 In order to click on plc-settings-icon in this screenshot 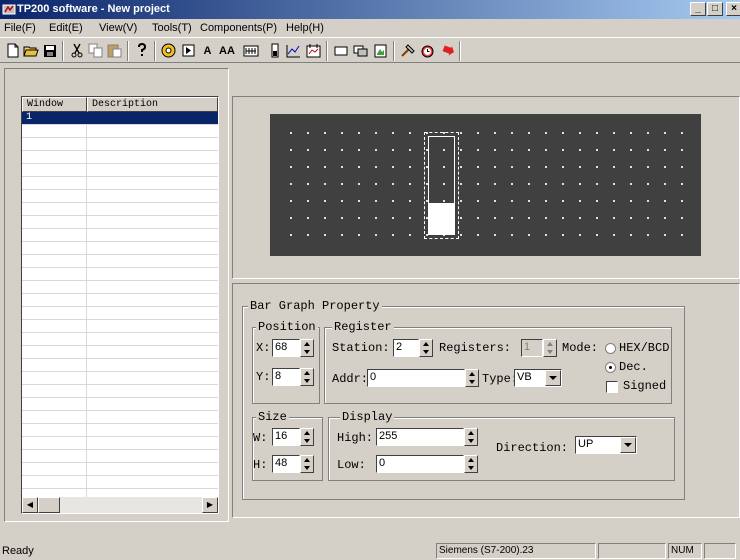, I will do `click(407, 50)`.